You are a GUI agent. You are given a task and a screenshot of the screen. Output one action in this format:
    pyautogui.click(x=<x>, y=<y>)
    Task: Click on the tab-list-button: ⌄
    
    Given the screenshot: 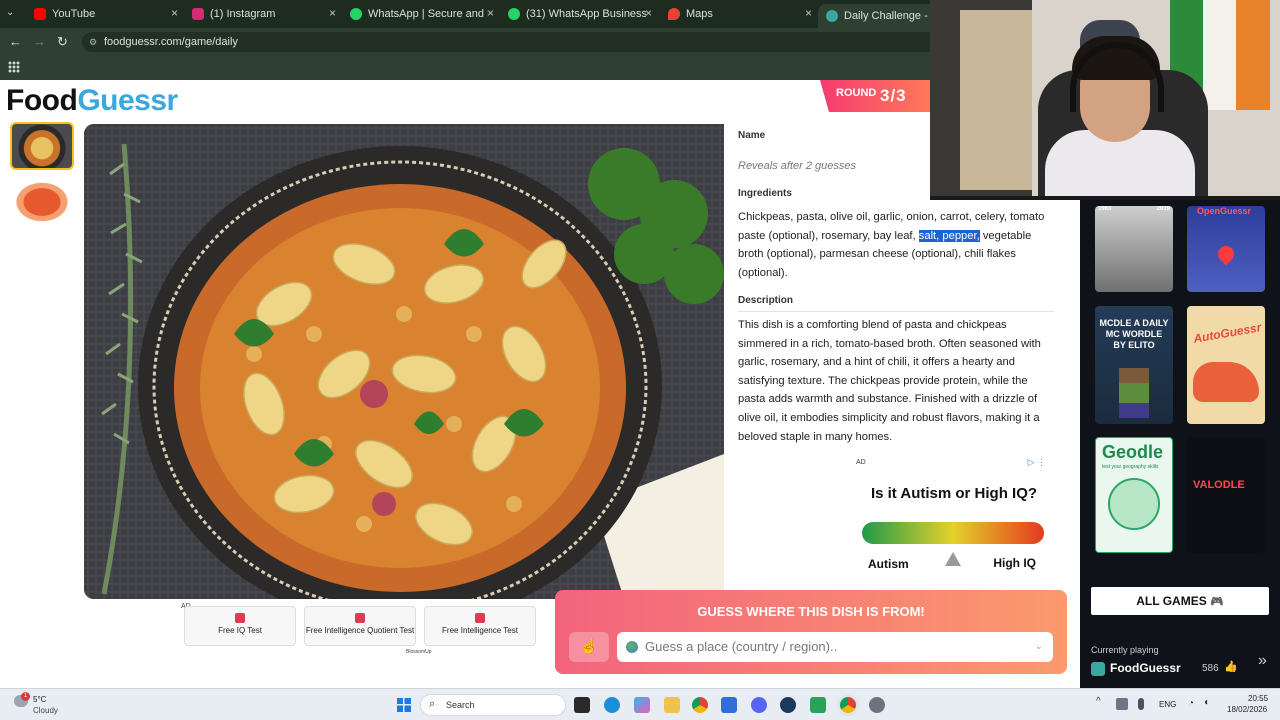 What is the action you would take?
    pyautogui.click(x=10, y=12)
    